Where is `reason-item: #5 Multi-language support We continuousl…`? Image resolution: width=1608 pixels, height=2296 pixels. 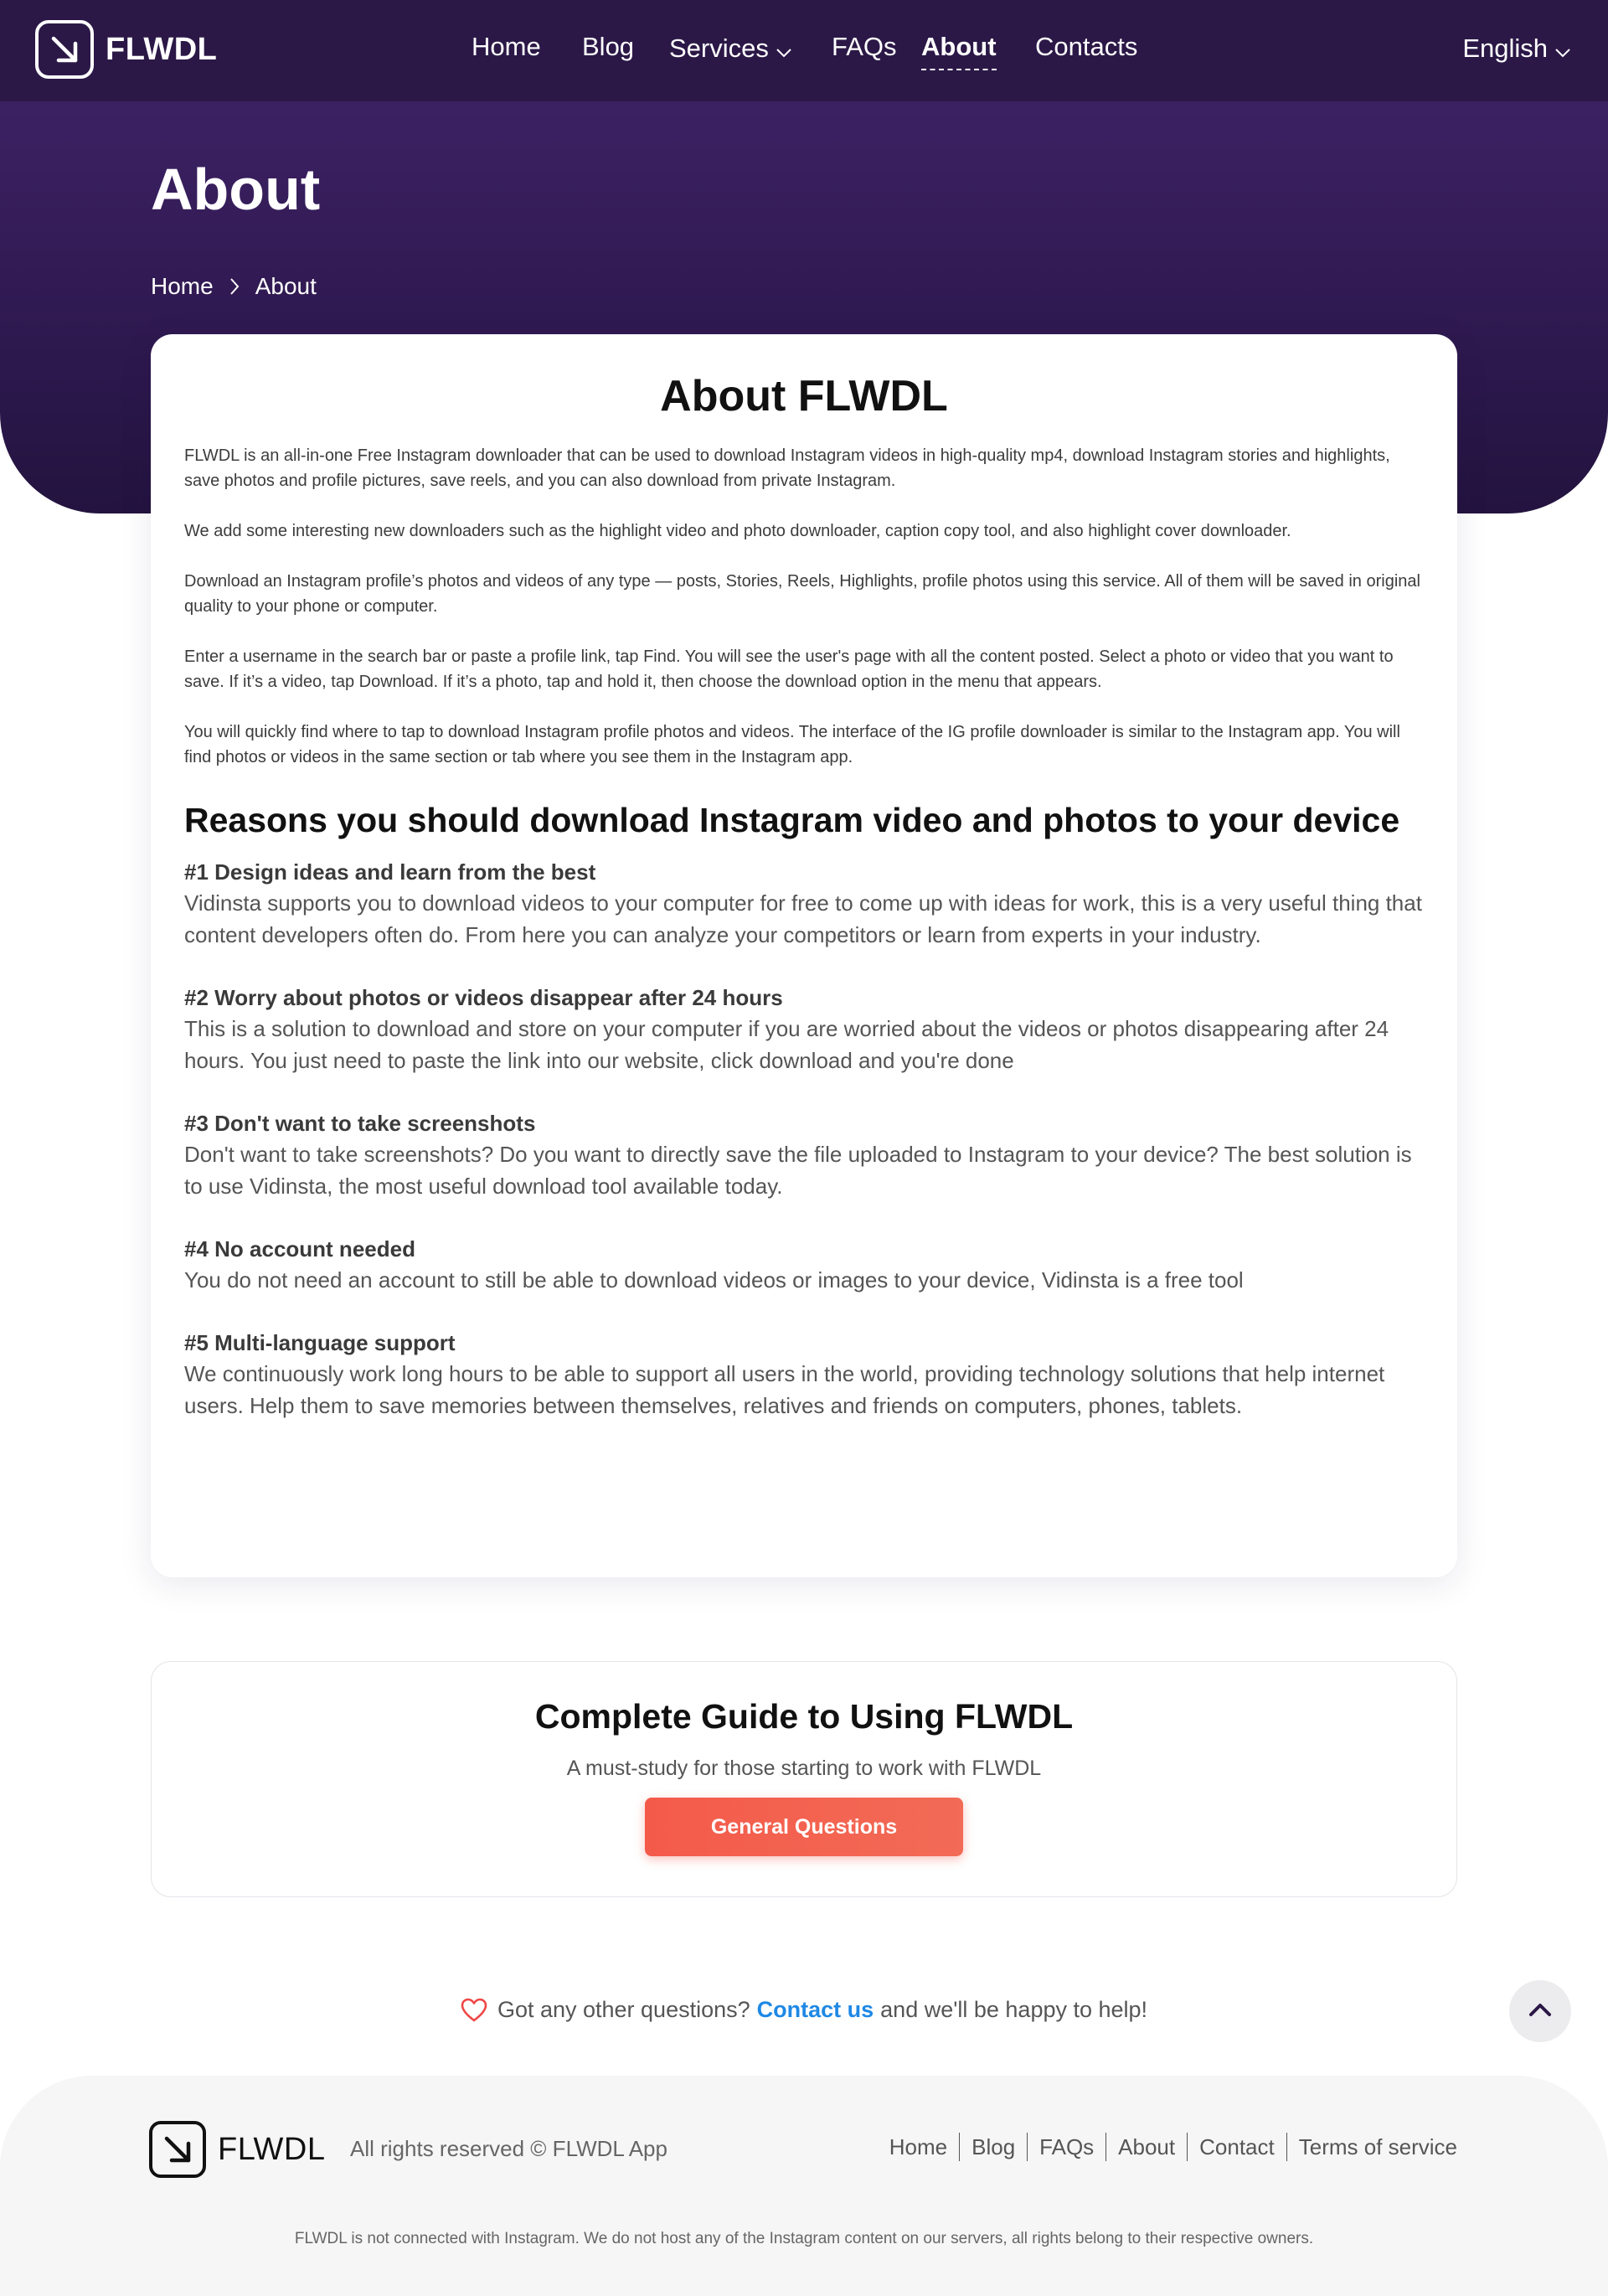 reason-item: #5 Multi-language support We continuousl… is located at coordinates (804, 1374).